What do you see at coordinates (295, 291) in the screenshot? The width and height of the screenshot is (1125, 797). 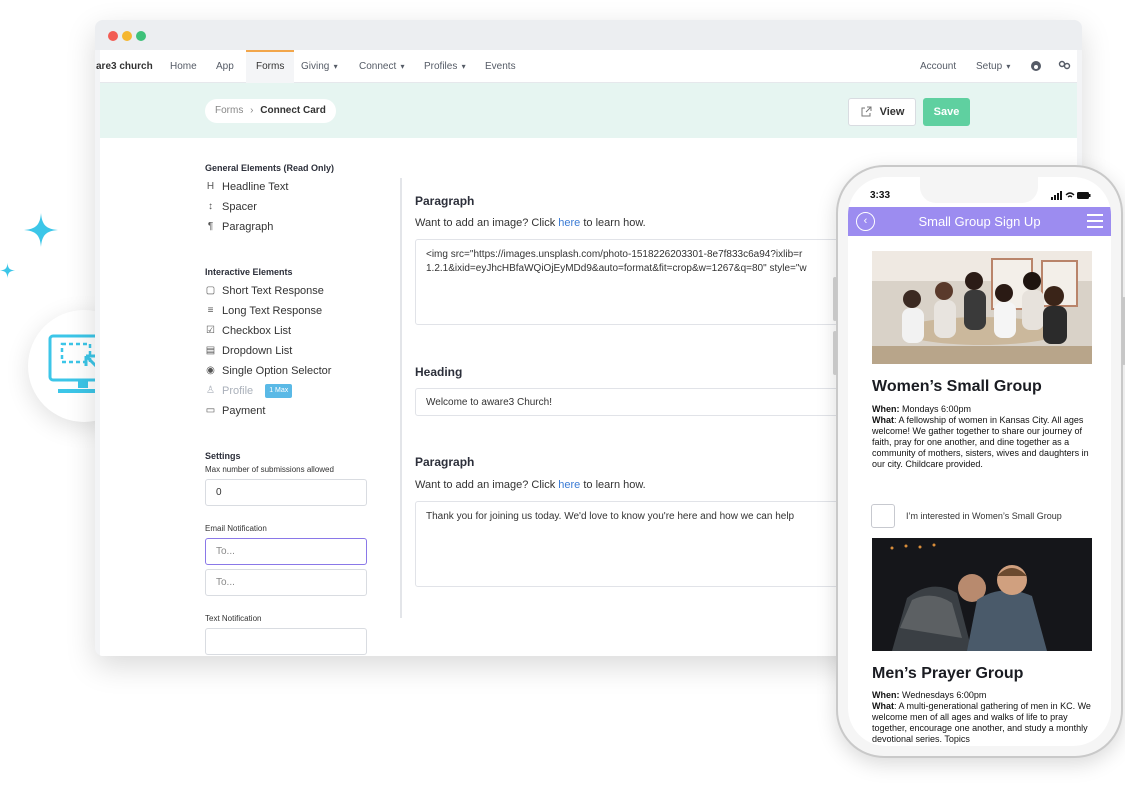 I see `element-short-text: ▢ Short Text Response` at bounding box center [295, 291].